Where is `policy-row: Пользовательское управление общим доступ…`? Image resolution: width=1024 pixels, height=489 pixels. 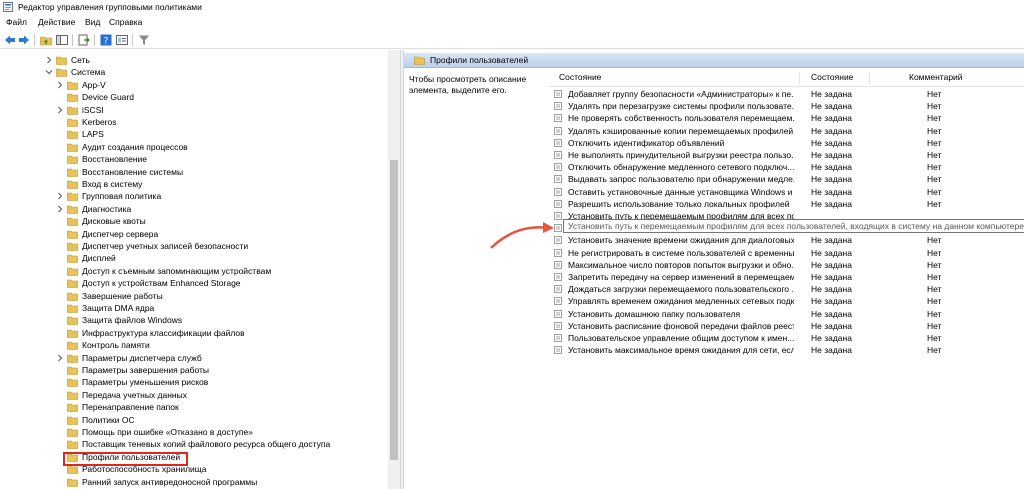 policy-row: Пользовательское управление общим доступ… is located at coordinates (786, 338).